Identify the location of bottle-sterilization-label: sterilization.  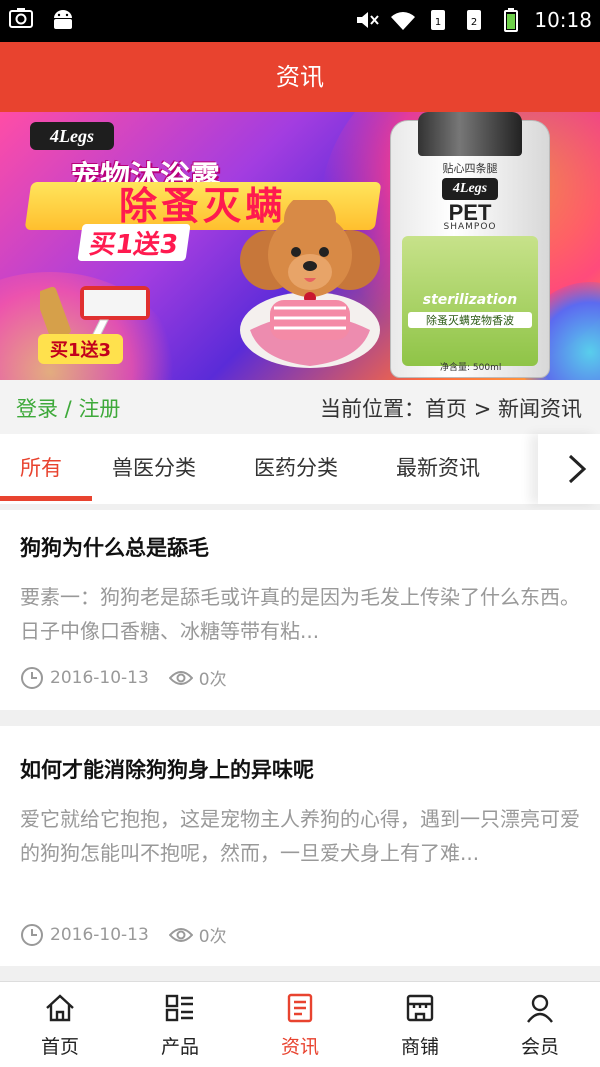
(470, 300).